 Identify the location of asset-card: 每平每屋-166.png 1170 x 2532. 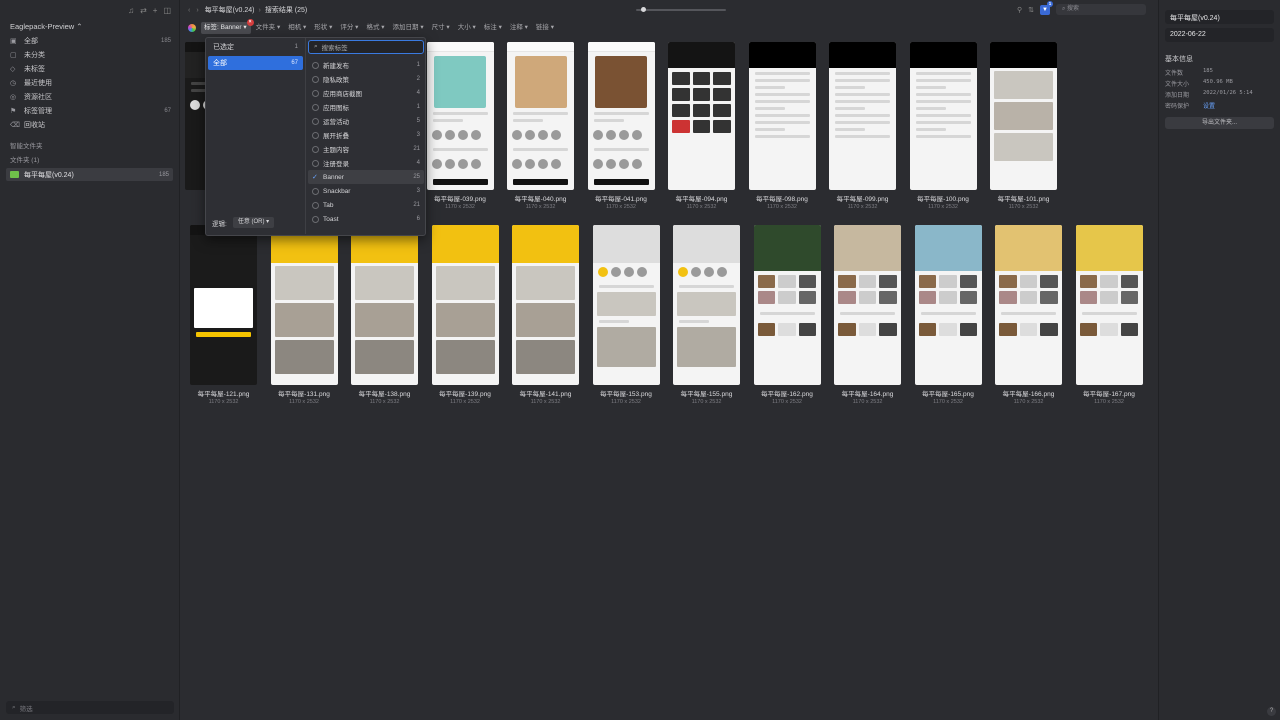
(1028, 315).